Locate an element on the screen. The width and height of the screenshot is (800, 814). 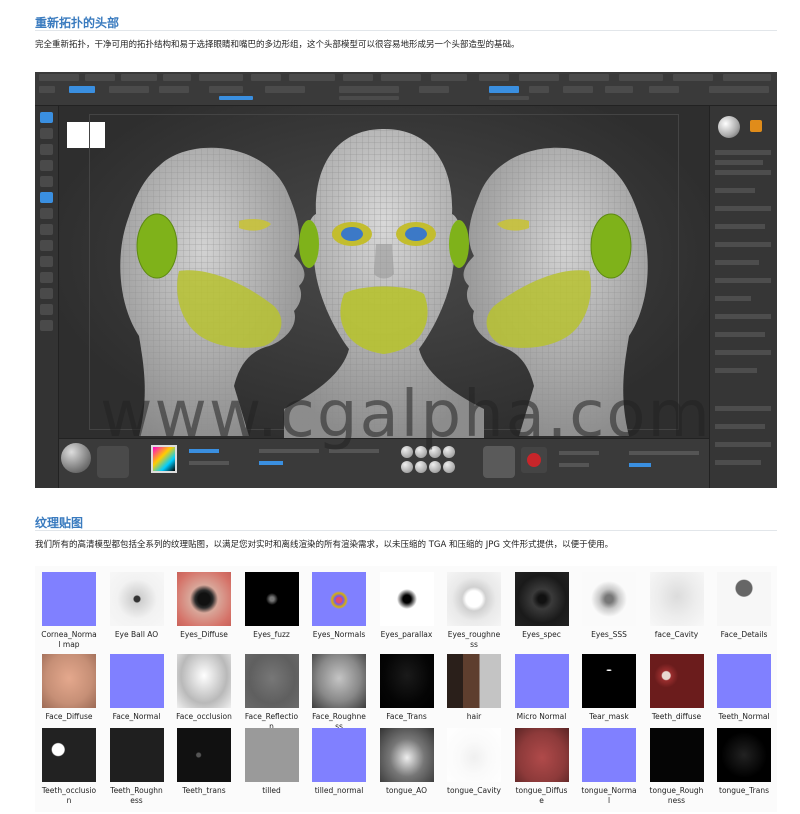
texture-label: Face_occlusion is located at coordinates (204, 716).